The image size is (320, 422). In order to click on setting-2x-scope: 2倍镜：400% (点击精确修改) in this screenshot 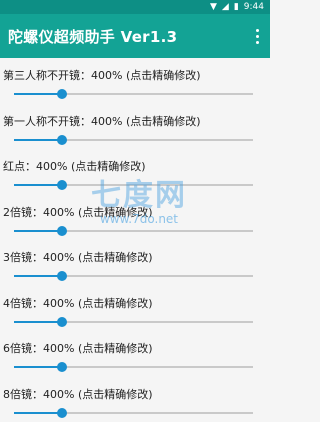, I will do `click(135, 218)`.